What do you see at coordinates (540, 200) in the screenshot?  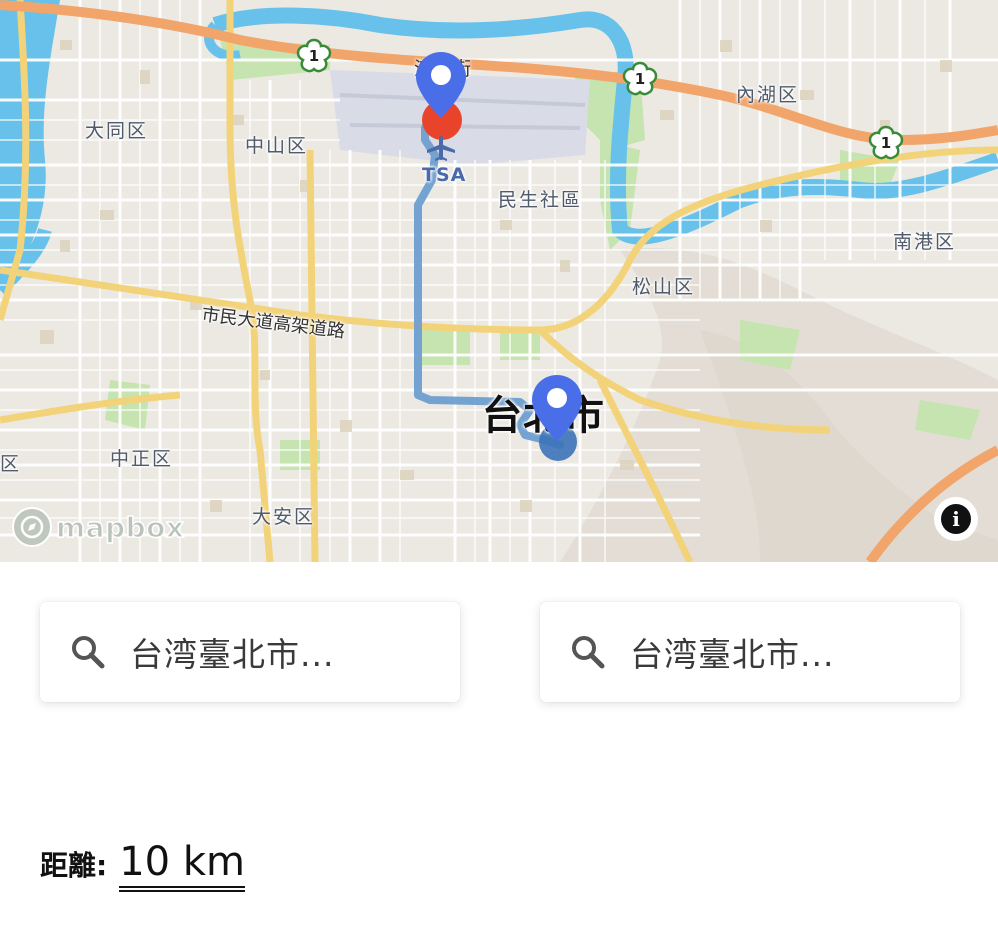 I see `label-minsheng: 民生社區` at bounding box center [540, 200].